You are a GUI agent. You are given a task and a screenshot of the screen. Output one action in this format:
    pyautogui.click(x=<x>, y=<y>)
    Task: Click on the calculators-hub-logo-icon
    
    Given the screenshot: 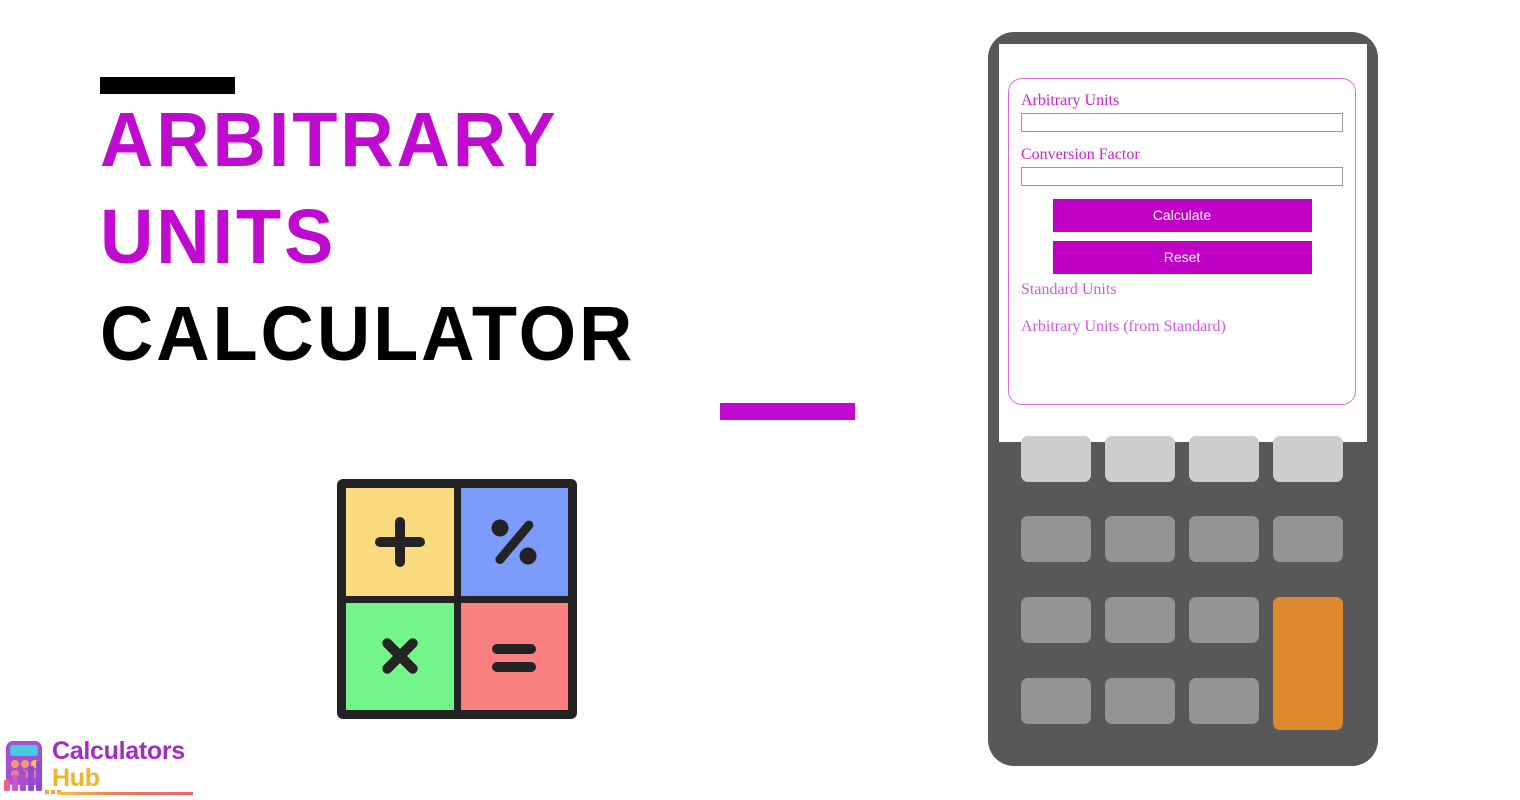 What is the action you would take?
    pyautogui.click(x=23, y=766)
    